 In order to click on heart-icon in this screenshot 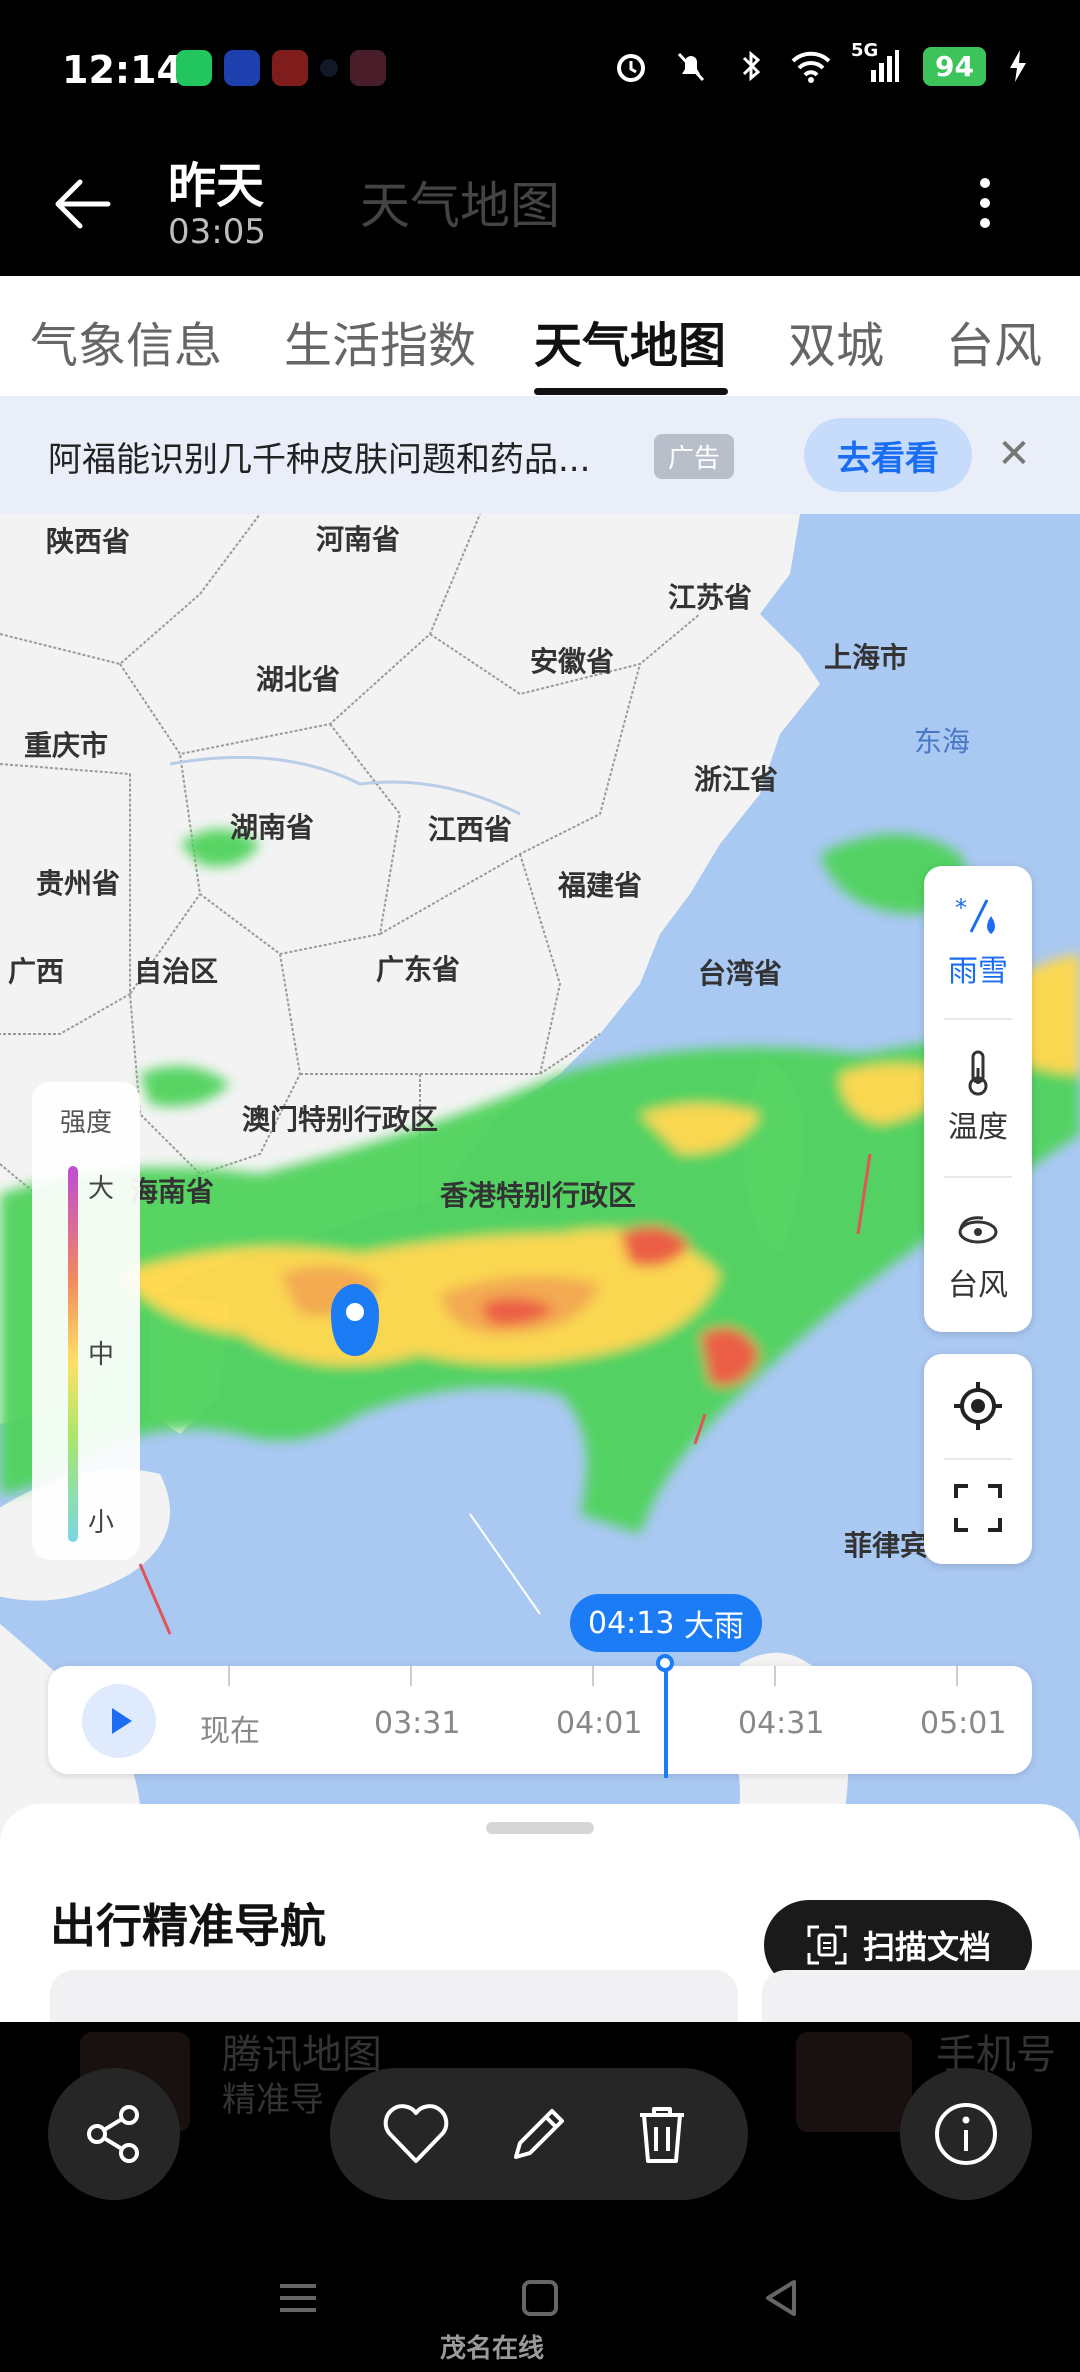, I will do `click(415, 2133)`.